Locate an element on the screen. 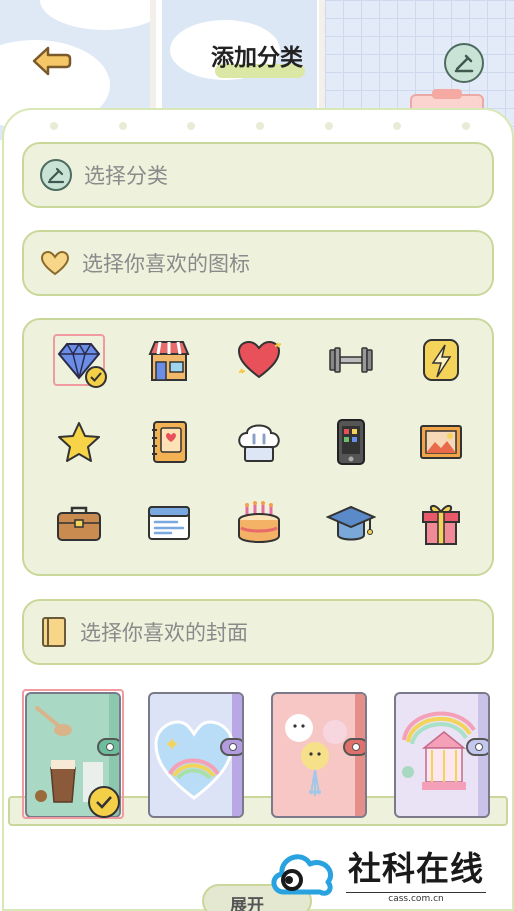 This screenshot has height=911, width=514. icon-option-graduation-cap is located at coordinates (351, 523).